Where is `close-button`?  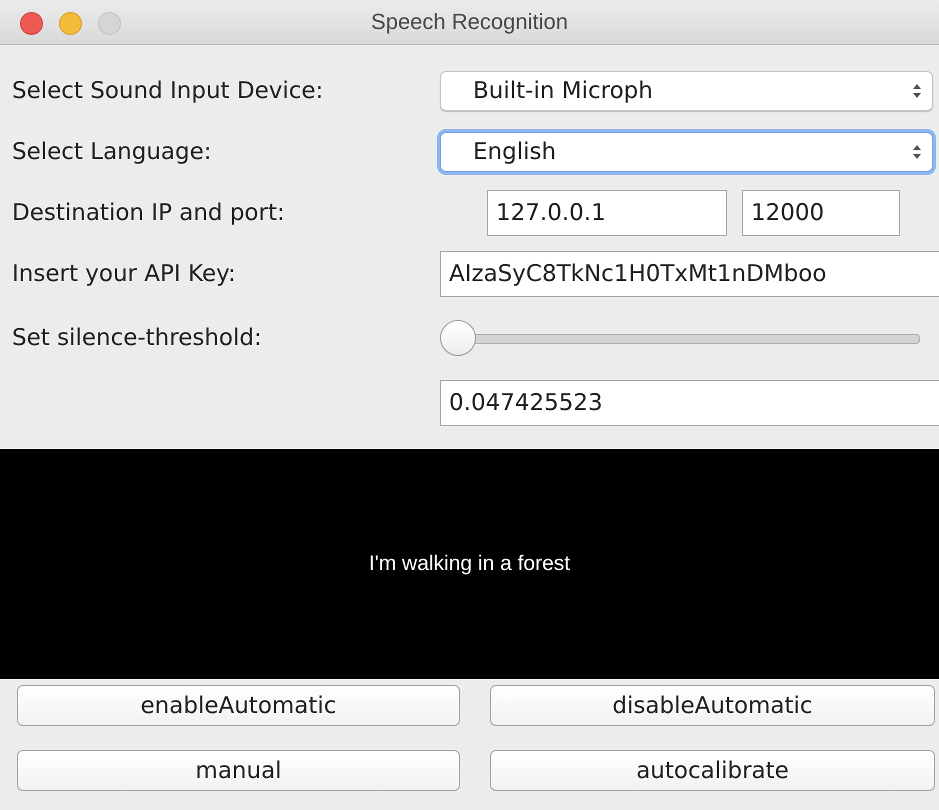 close-button is located at coordinates (31, 23).